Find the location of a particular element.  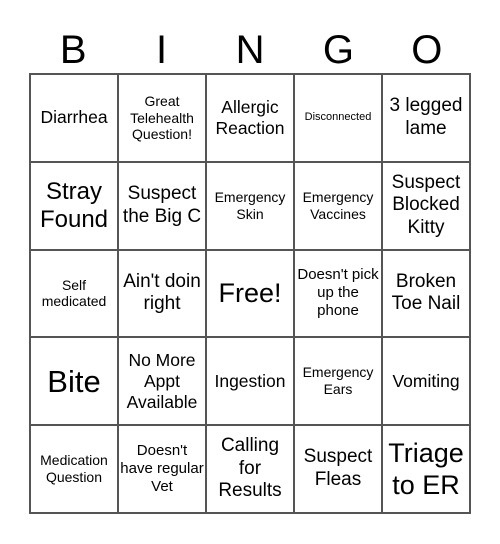

bingo-cell-text: Vomiting is located at coordinates (426, 380).